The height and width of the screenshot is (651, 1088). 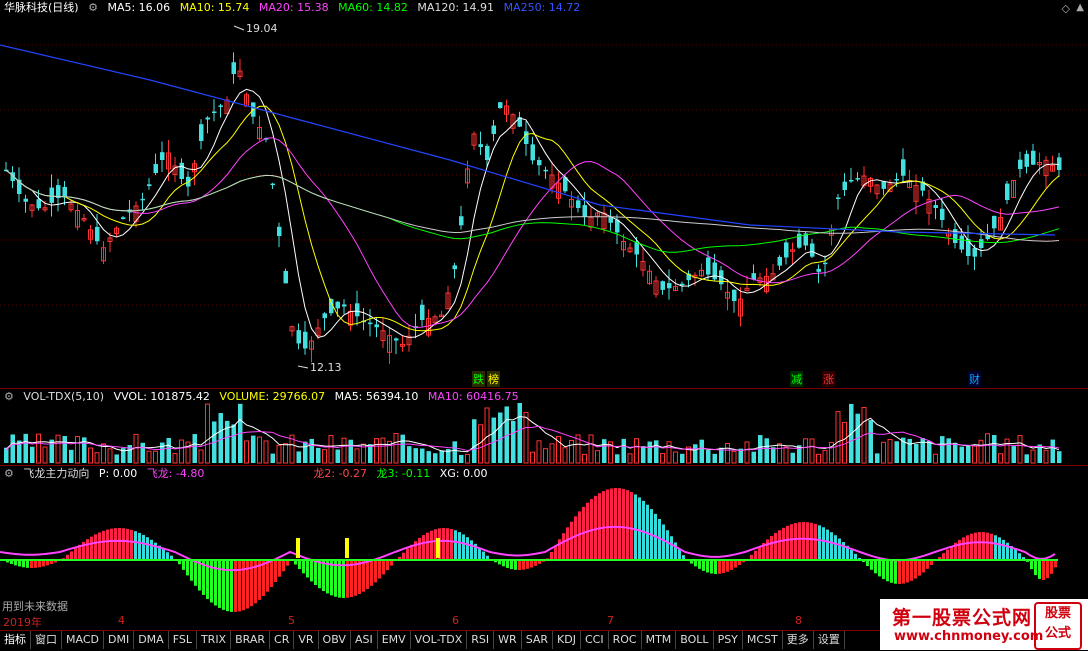 I want to click on tab-21: BOLL, so click(x=695, y=640).